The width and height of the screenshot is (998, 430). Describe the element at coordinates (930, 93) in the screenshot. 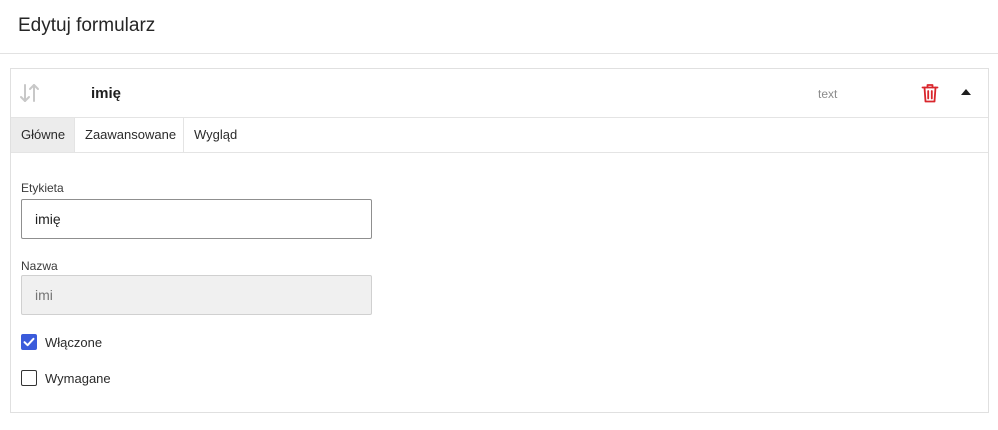

I see `trash-icon` at that location.